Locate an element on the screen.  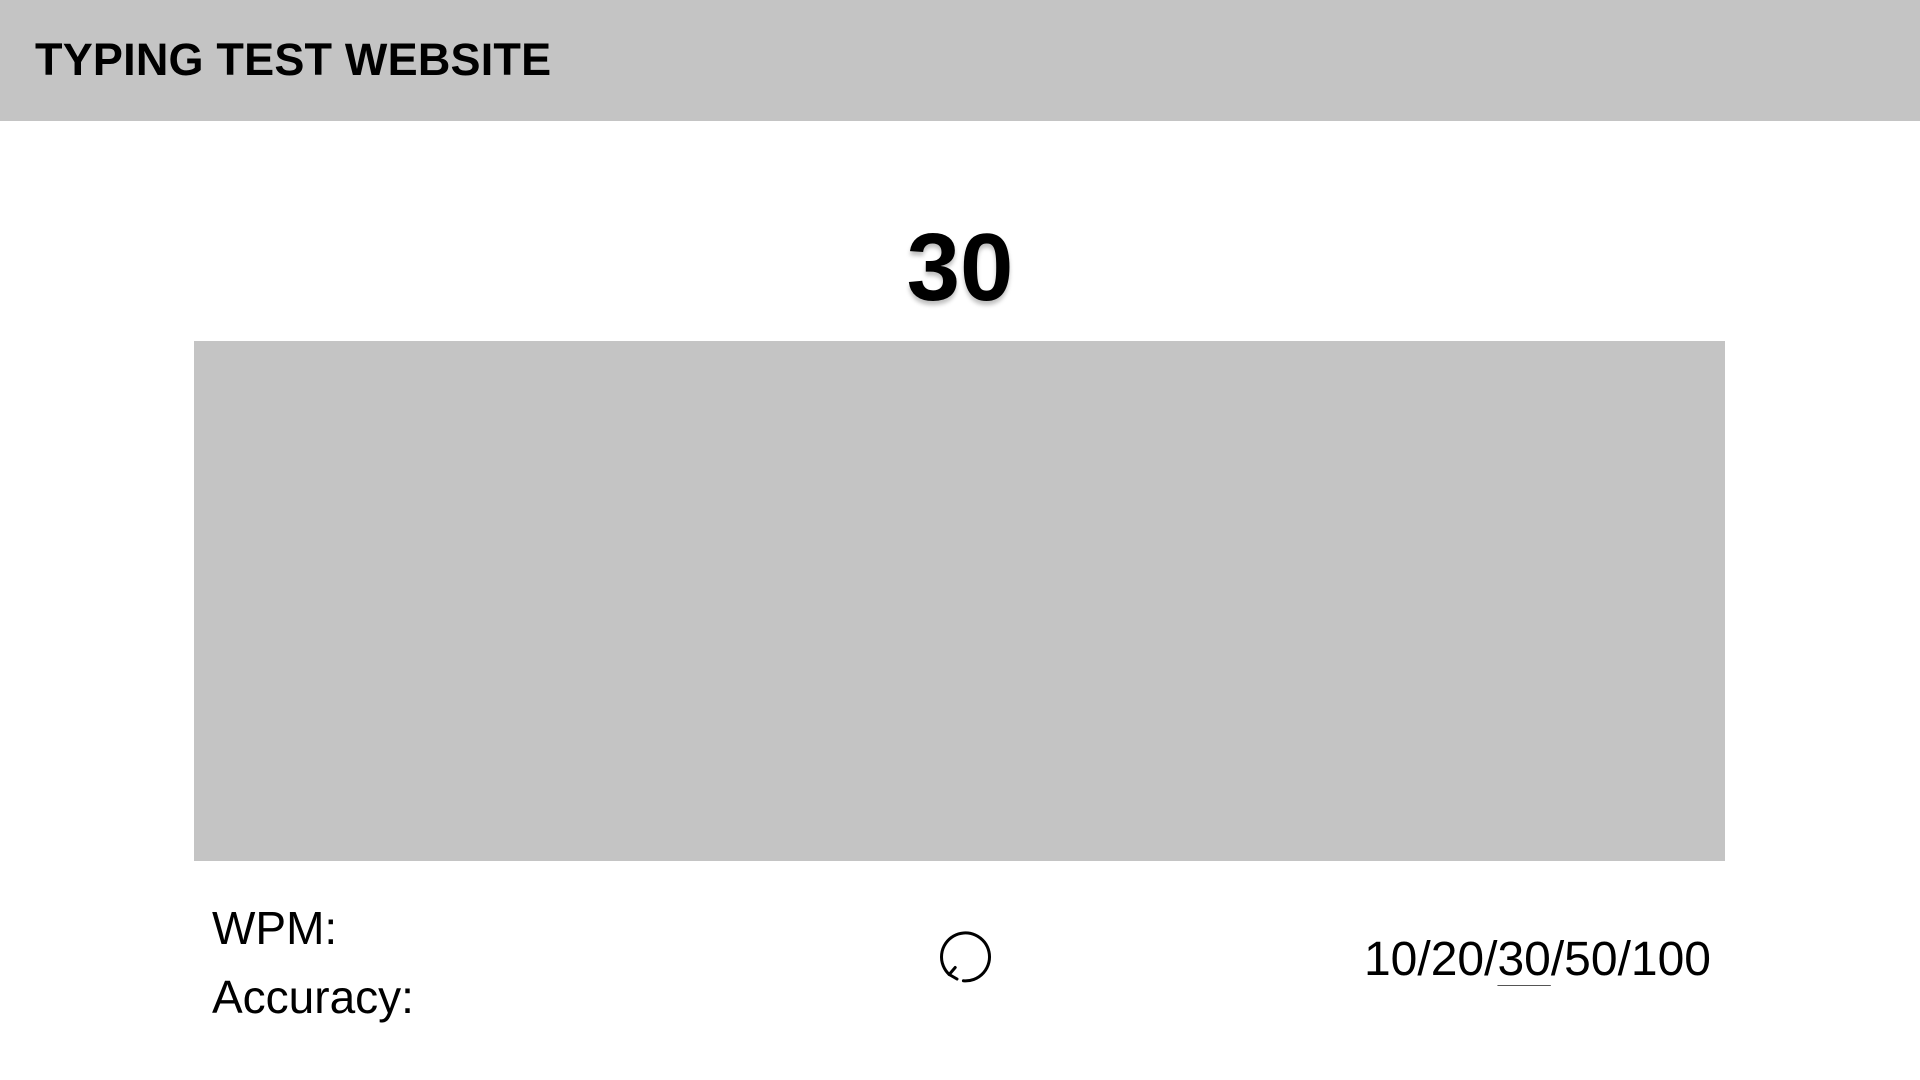
accuracy-label: Accuracy: is located at coordinates (313, 997).